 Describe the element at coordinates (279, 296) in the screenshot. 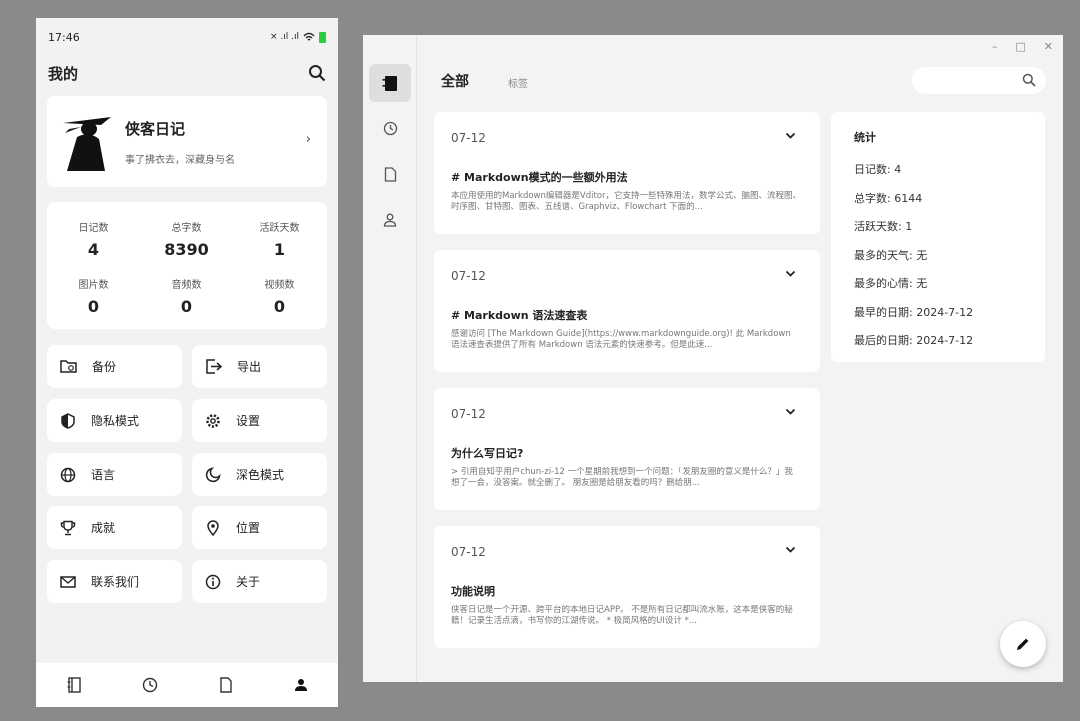

I see `stat-video-count: 视频数 0` at that location.